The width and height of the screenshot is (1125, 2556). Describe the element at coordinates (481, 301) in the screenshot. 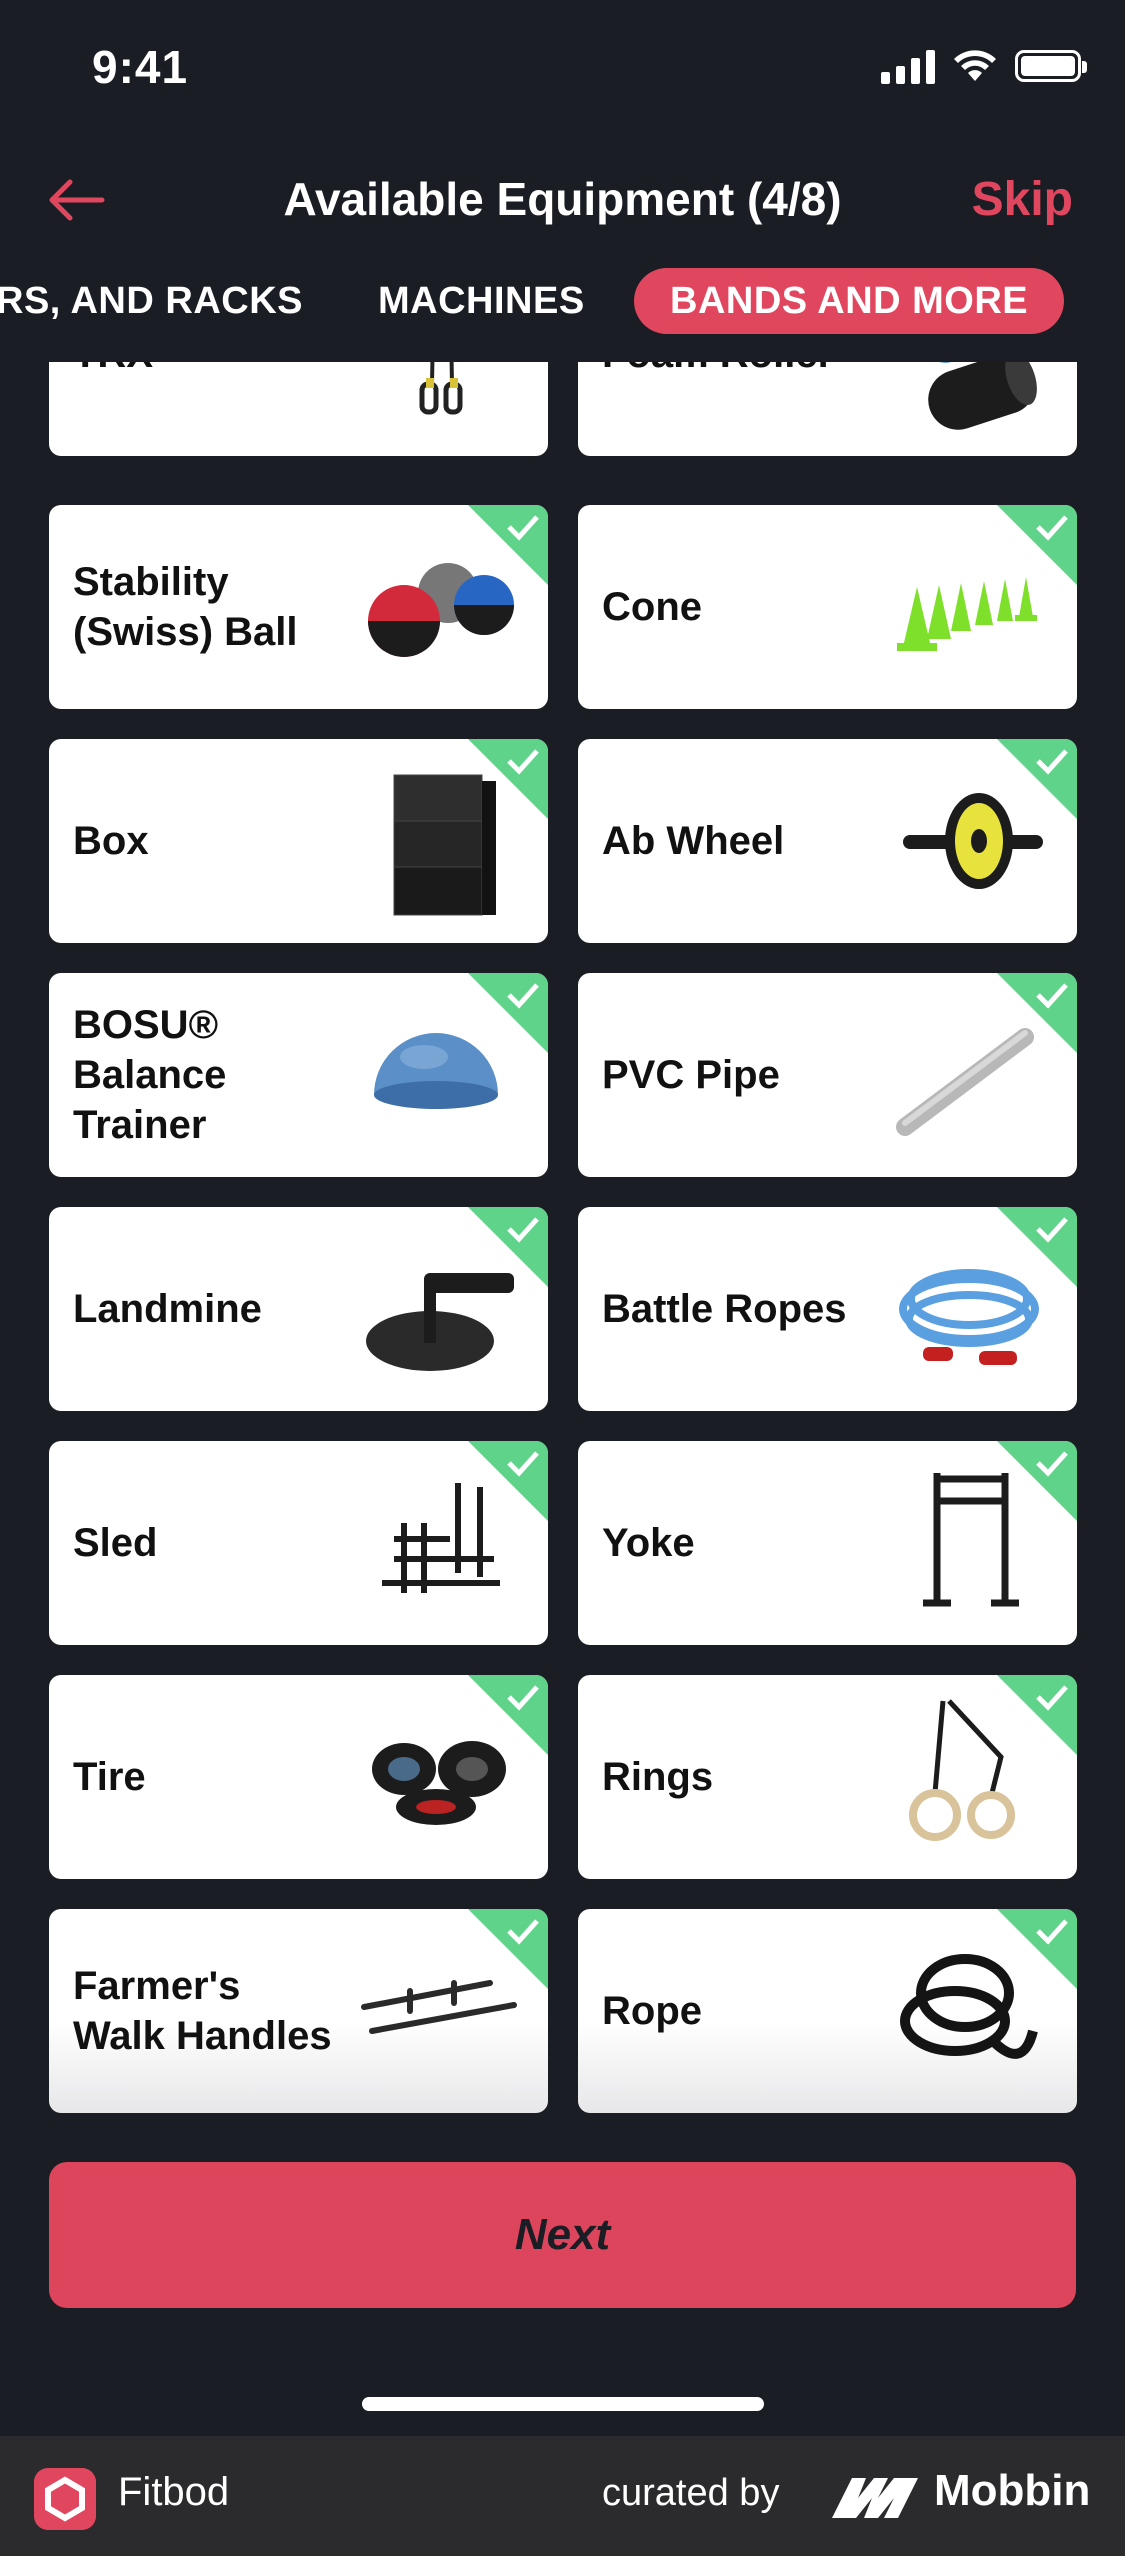

I see `tab-machines: MACHINES` at that location.